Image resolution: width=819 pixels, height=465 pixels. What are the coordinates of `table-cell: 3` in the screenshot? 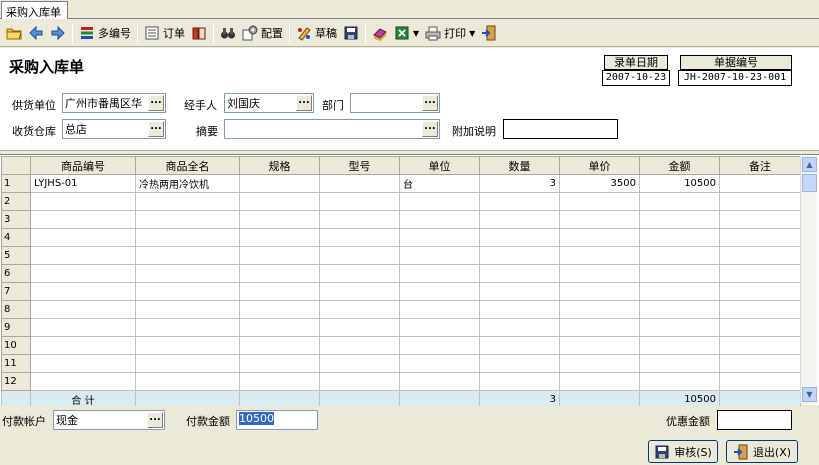 It's located at (519, 183).